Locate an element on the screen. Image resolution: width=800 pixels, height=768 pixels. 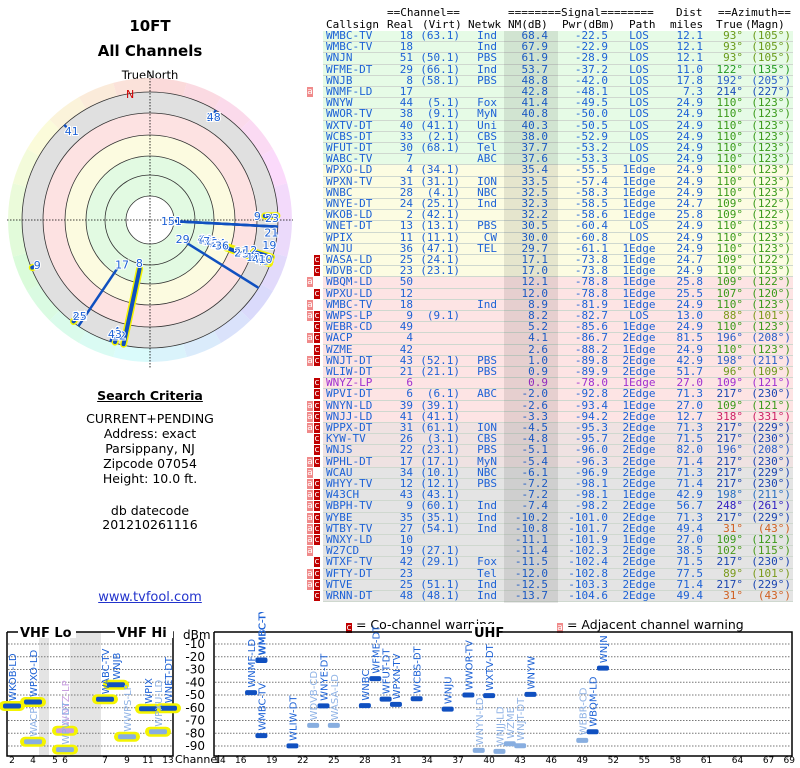
vhf-channel-tick: 4 is located at coordinates (33, 761).